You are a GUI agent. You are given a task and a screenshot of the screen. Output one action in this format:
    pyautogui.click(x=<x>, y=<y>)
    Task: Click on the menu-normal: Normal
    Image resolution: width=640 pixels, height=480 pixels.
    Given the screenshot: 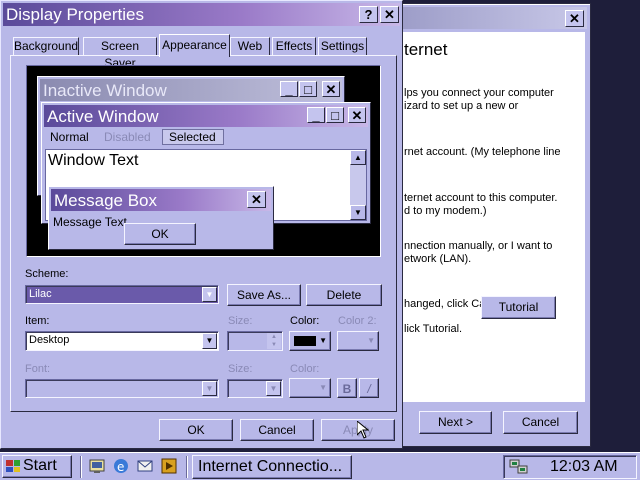 What is the action you would take?
    pyautogui.click(x=69, y=137)
    